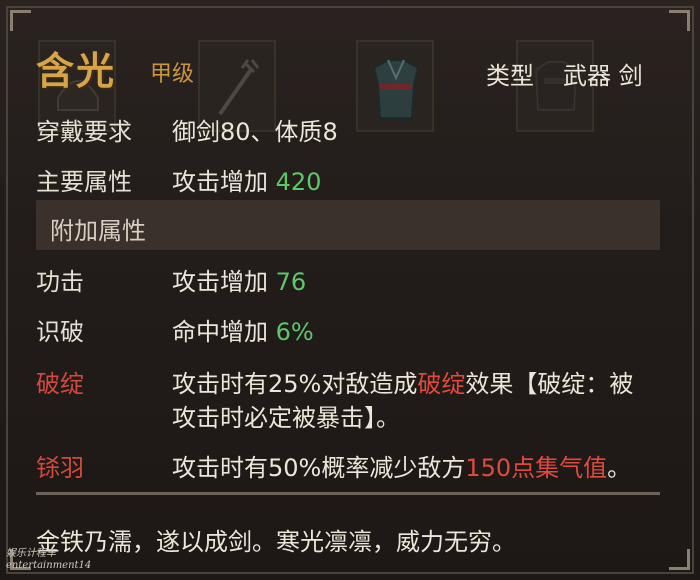 Image resolution: width=700 pixels, height=580 pixels. I want to click on extra-attr-prefix: 攻击增加, so click(220, 282).